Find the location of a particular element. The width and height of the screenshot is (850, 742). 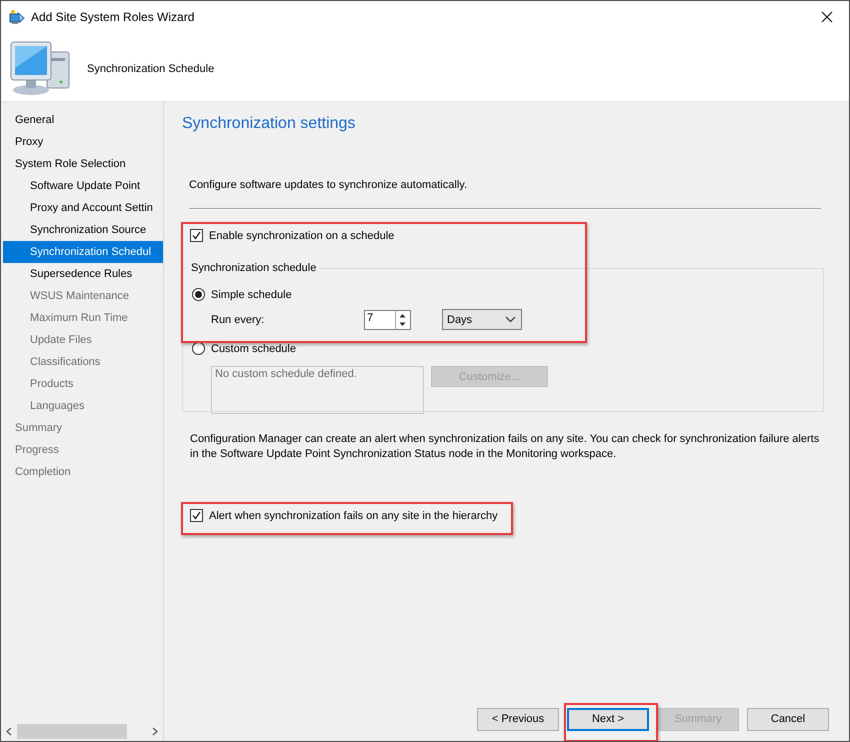

window-title: Add Site System Roles Wizard is located at coordinates (113, 17).